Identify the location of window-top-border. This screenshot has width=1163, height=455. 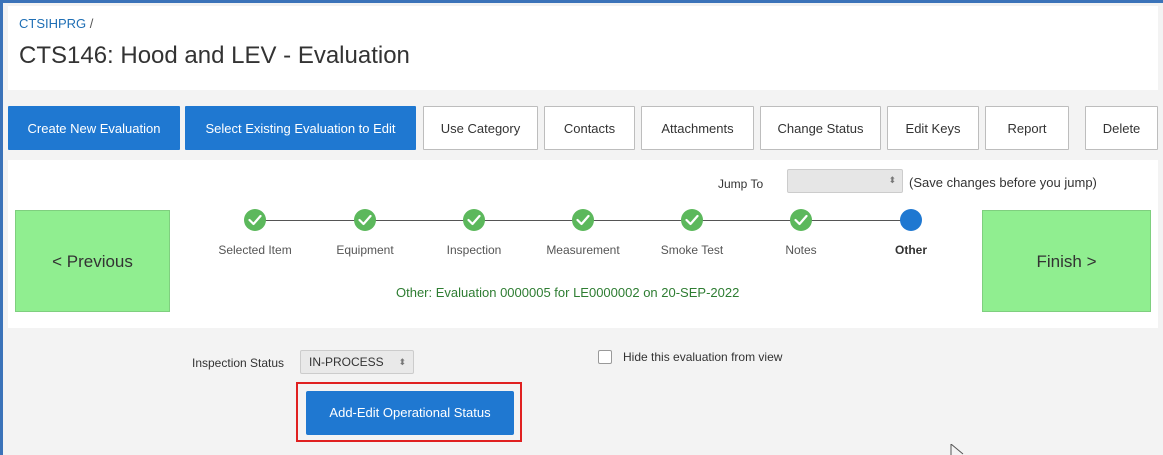
(581, 1).